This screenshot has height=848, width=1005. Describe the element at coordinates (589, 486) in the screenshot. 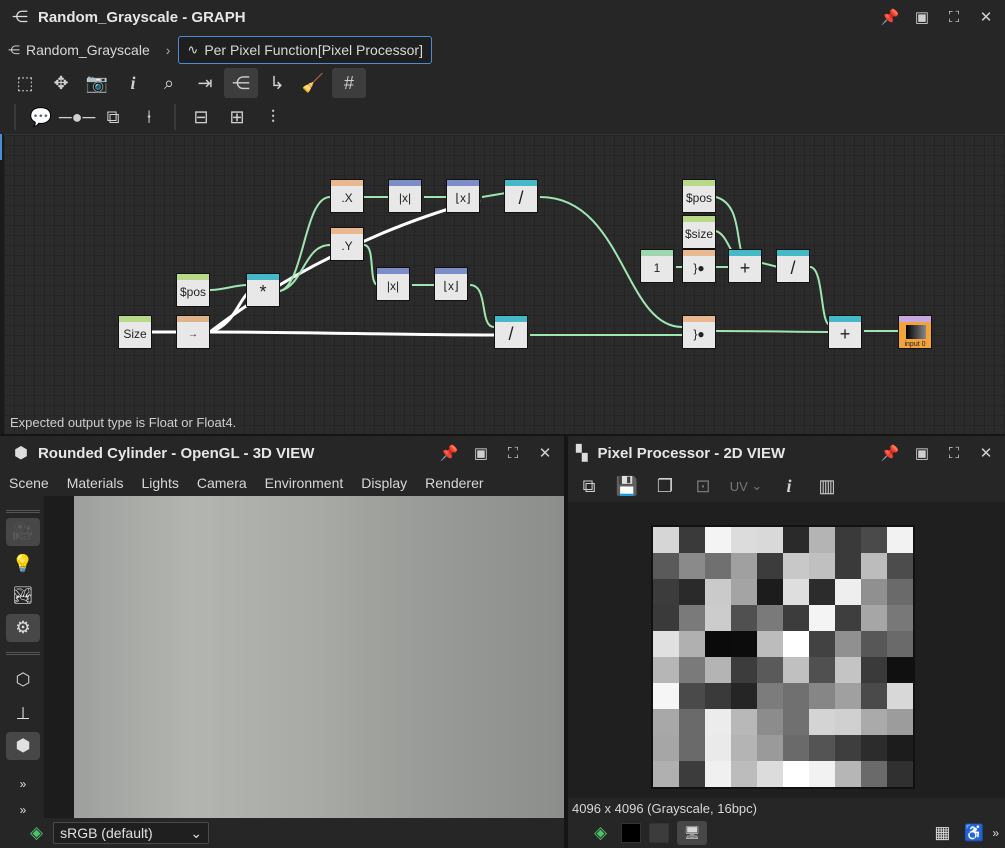

I see `export-icon: ⧉` at that location.